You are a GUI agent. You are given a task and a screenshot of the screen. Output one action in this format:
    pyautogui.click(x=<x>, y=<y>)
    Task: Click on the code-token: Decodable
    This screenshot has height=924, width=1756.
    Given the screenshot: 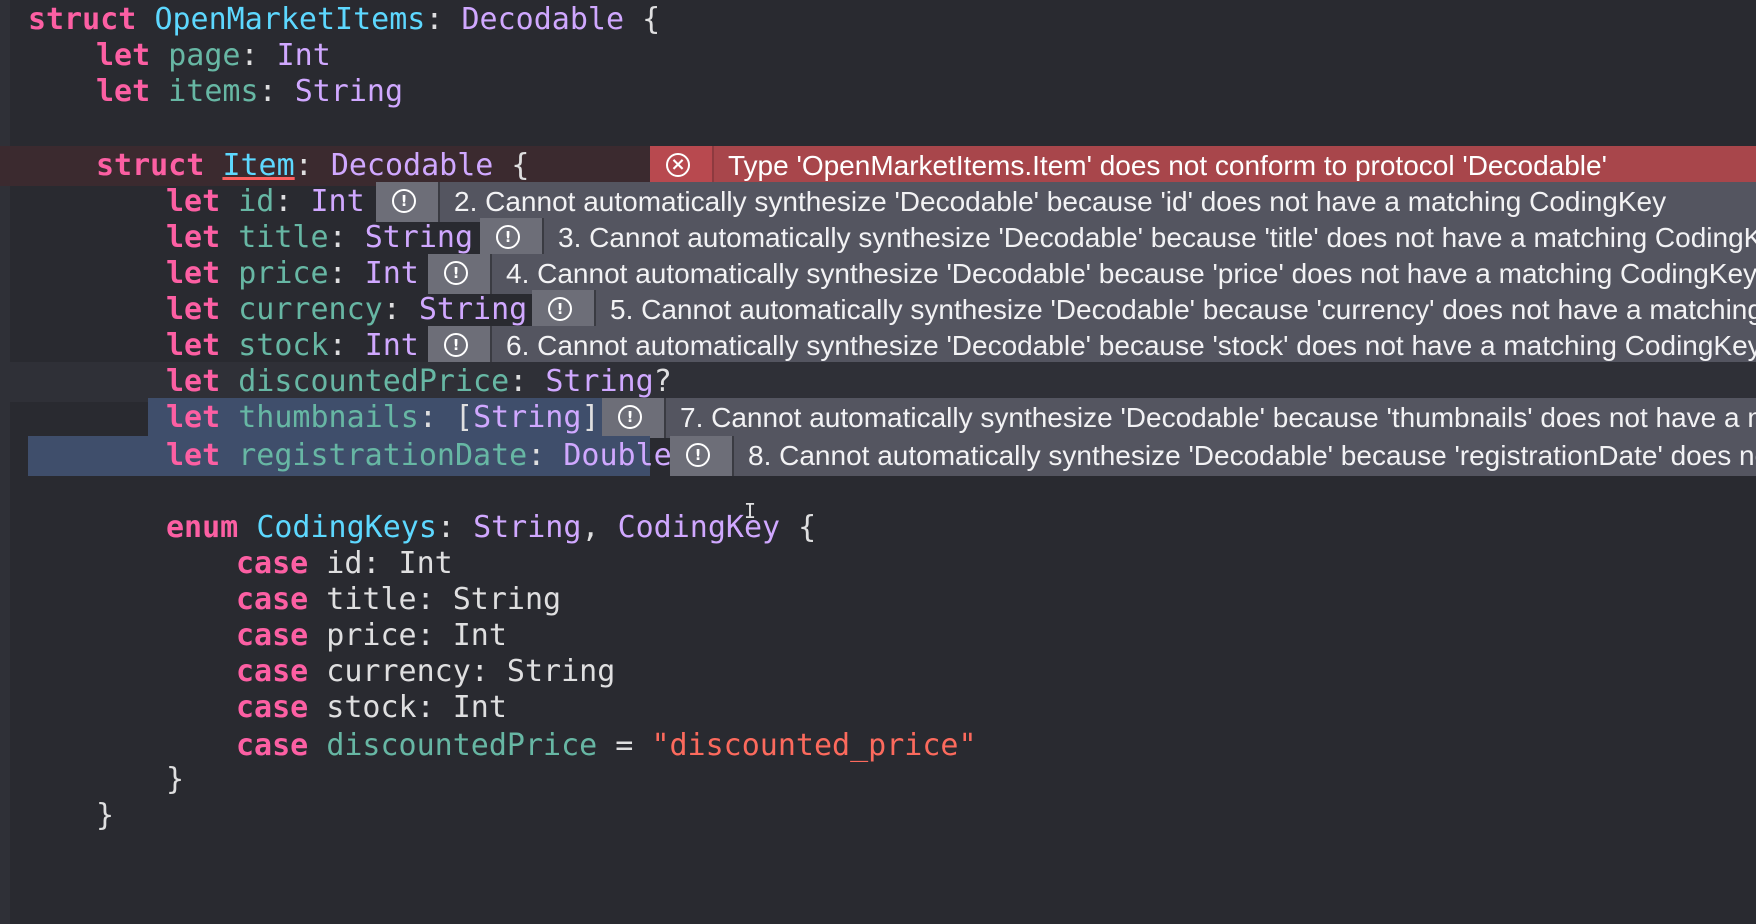 What is the action you would take?
    pyautogui.click(x=412, y=165)
    